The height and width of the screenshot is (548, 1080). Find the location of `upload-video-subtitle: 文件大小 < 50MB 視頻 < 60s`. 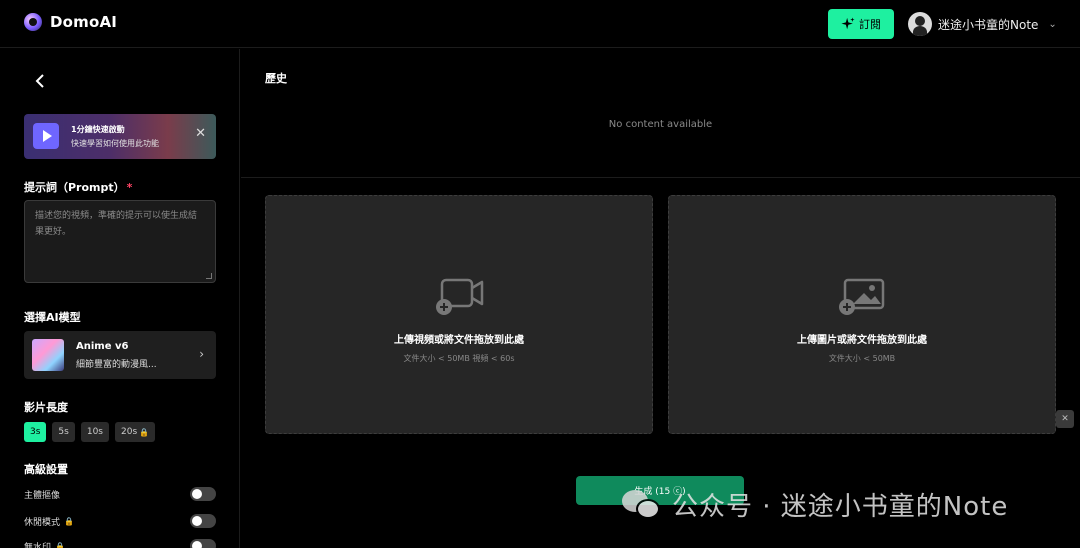

upload-video-subtitle: 文件大小 < 50MB 視頻 < 60s is located at coordinates (459, 358).